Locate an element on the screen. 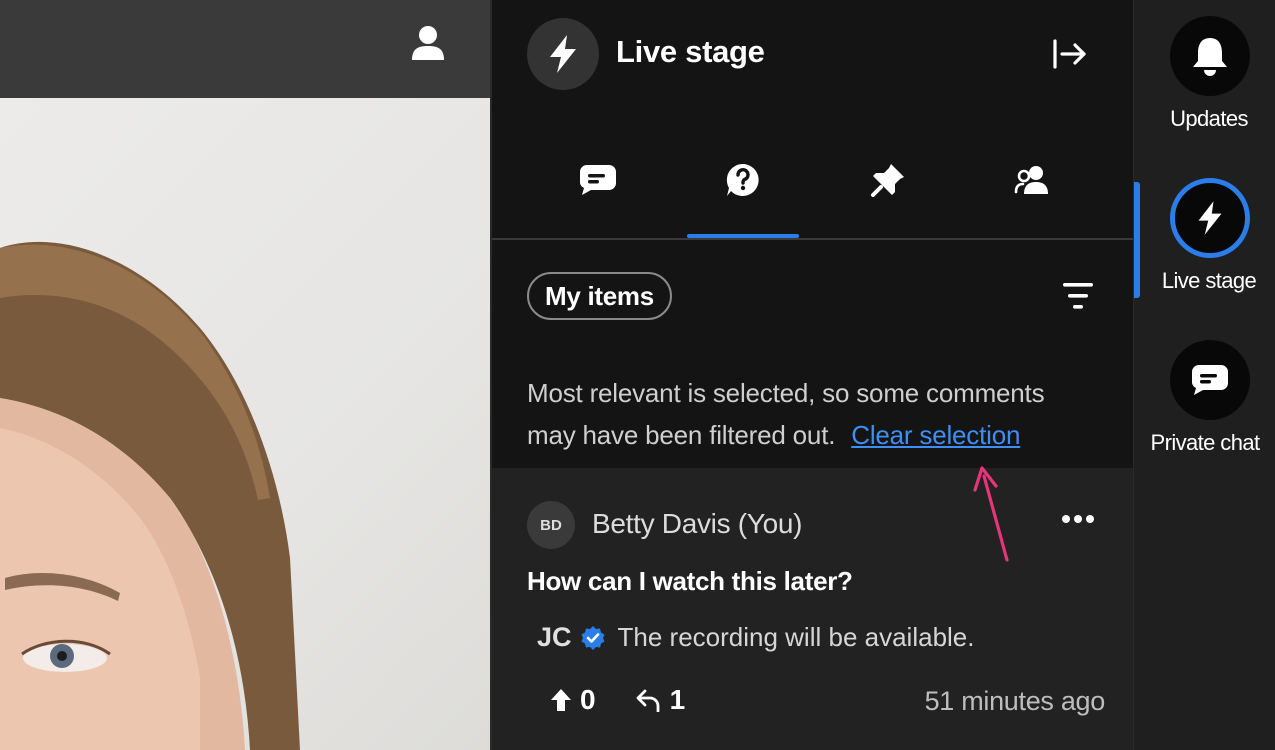 Image resolution: width=1275 pixels, height=750 pixels. reply-button: 1 is located at coordinates (661, 700).